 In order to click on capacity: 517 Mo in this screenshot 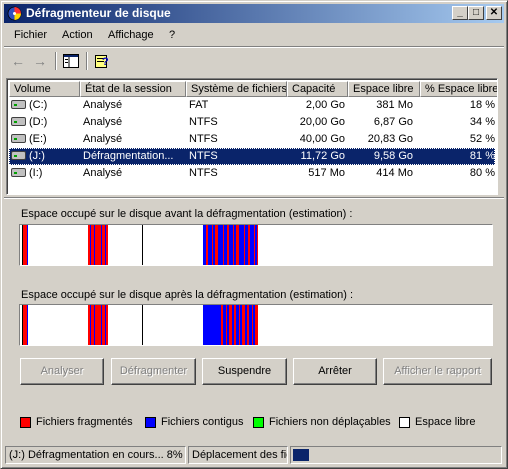, I will do `click(326, 173)`.